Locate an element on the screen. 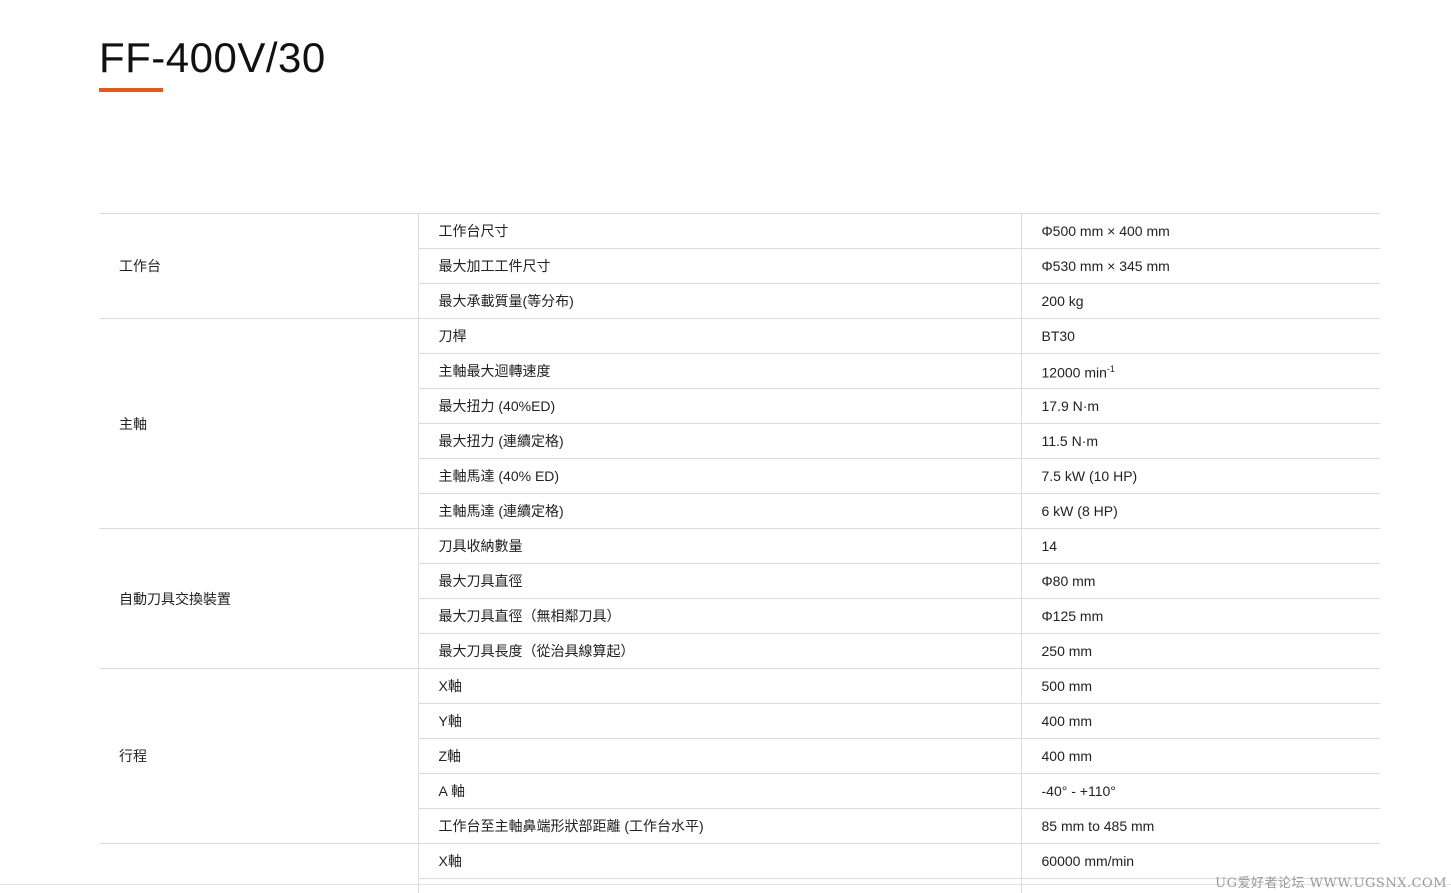  spec-value-cell: -40° - +110° is located at coordinates (1200, 791).